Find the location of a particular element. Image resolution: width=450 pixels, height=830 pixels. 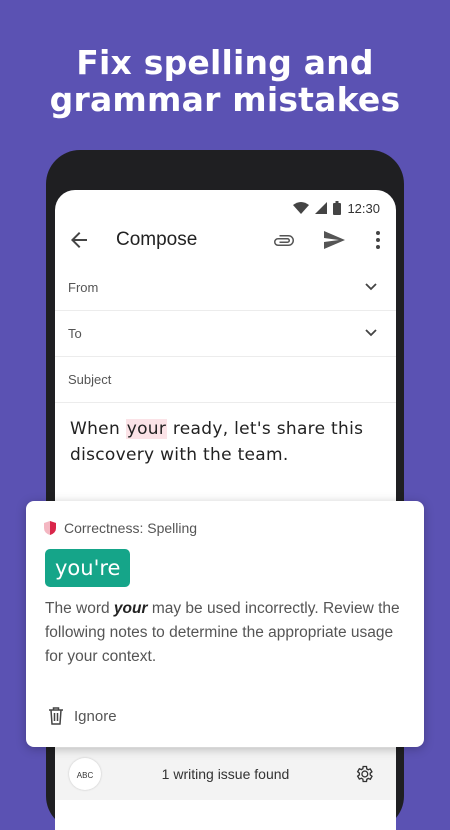

issues-count: 1 writing issue found is located at coordinates (225, 774).